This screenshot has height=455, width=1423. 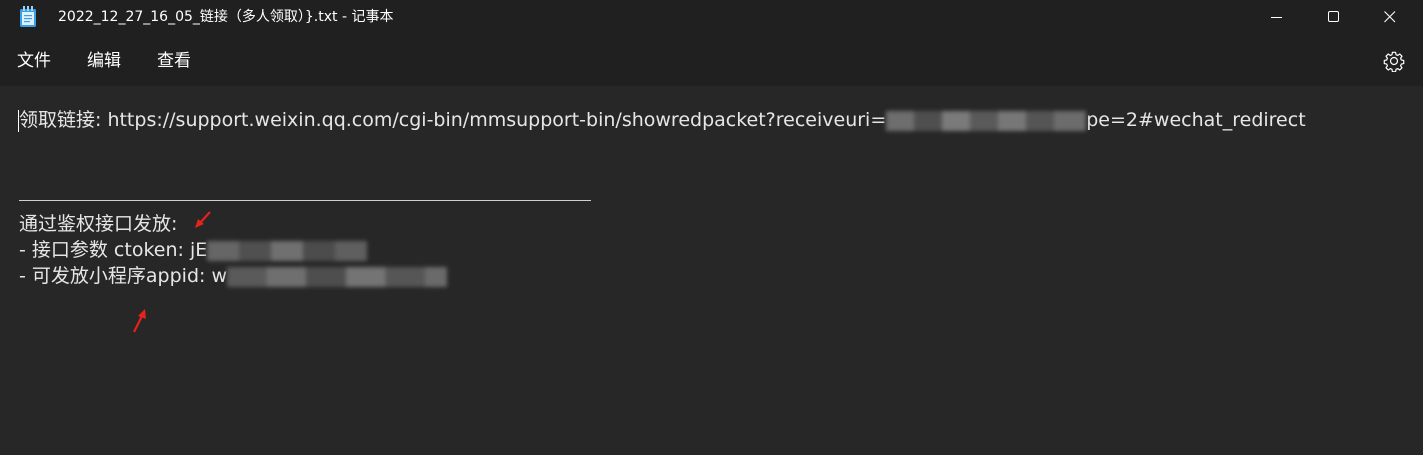 I want to click on text-line-appid: - 可发放小程序appid: w, so click(x=233, y=276).